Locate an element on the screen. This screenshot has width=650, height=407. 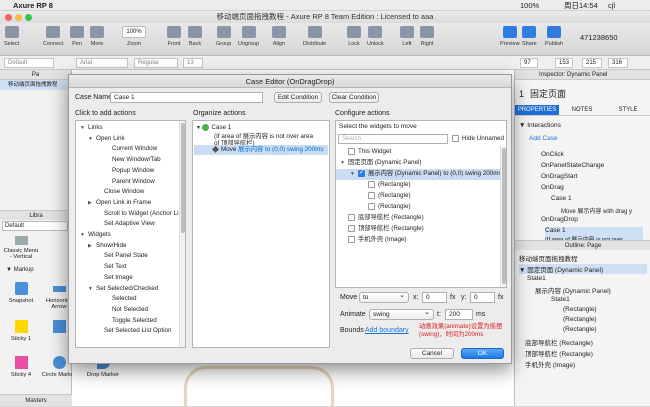
toolbar-group-button: Group is located at coordinates (223, 36).